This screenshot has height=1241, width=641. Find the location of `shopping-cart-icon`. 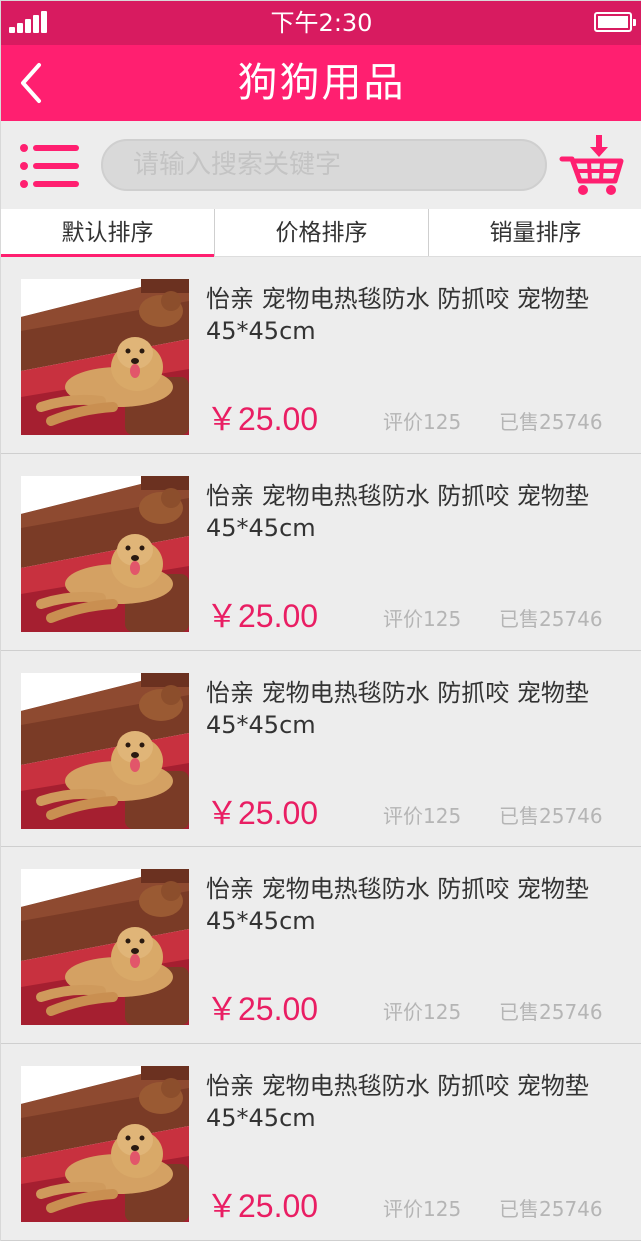

shopping-cart-icon is located at coordinates (591, 165).